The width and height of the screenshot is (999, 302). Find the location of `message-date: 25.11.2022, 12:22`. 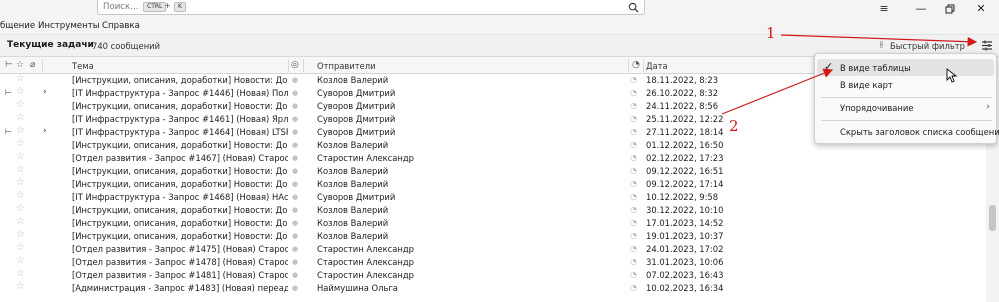

message-date: 25.11.2022, 12:22 is located at coordinates (685, 119).